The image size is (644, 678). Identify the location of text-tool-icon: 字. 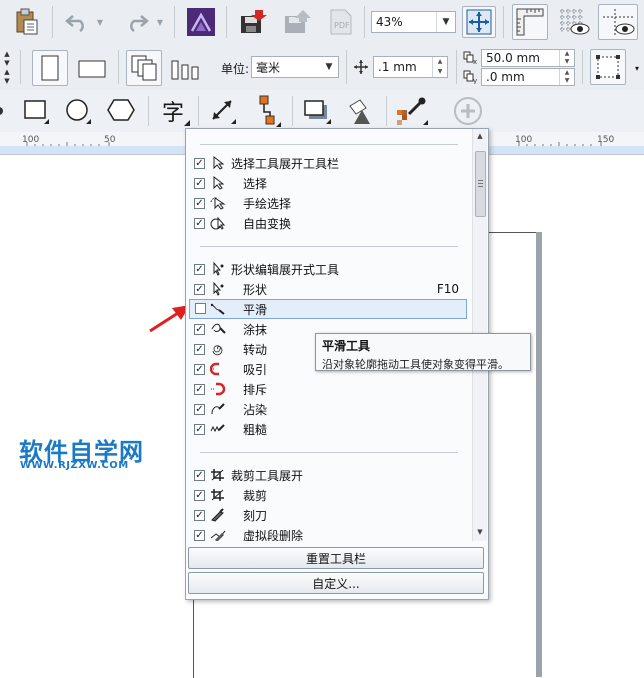
(173, 111).